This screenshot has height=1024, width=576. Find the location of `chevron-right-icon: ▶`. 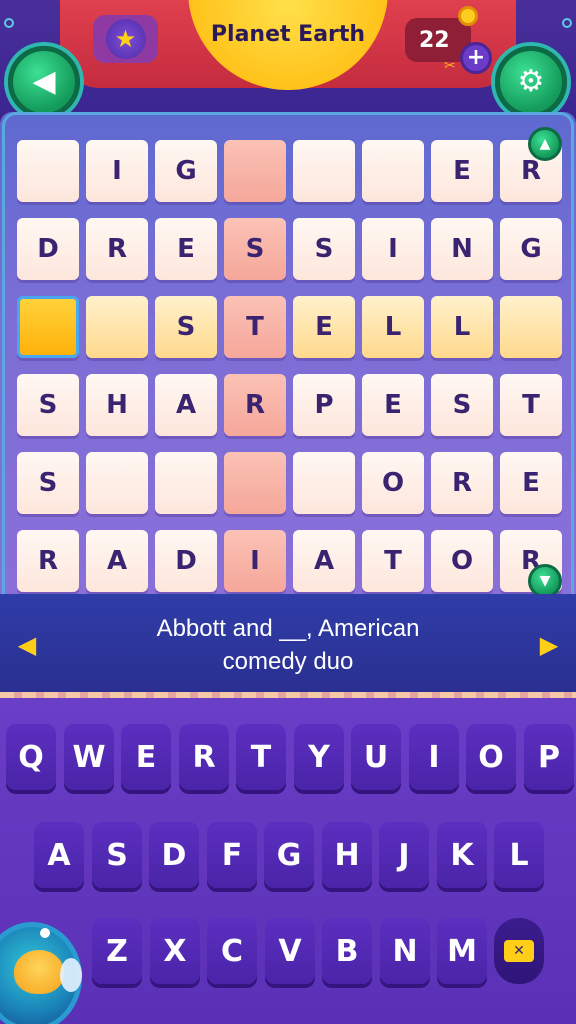

chevron-right-icon: ▶ is located at coordinates (549, 645).